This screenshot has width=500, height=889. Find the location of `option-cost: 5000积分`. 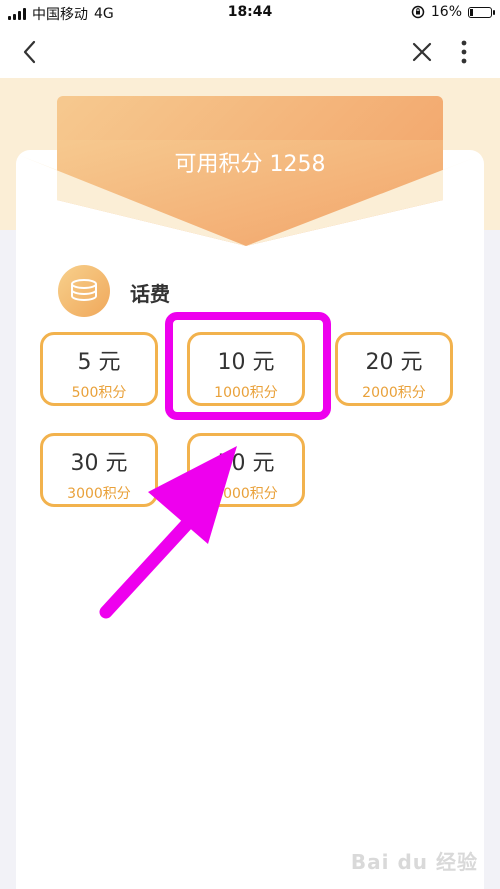

option-cost: 5000积分 is located at coordinates (246, 494).